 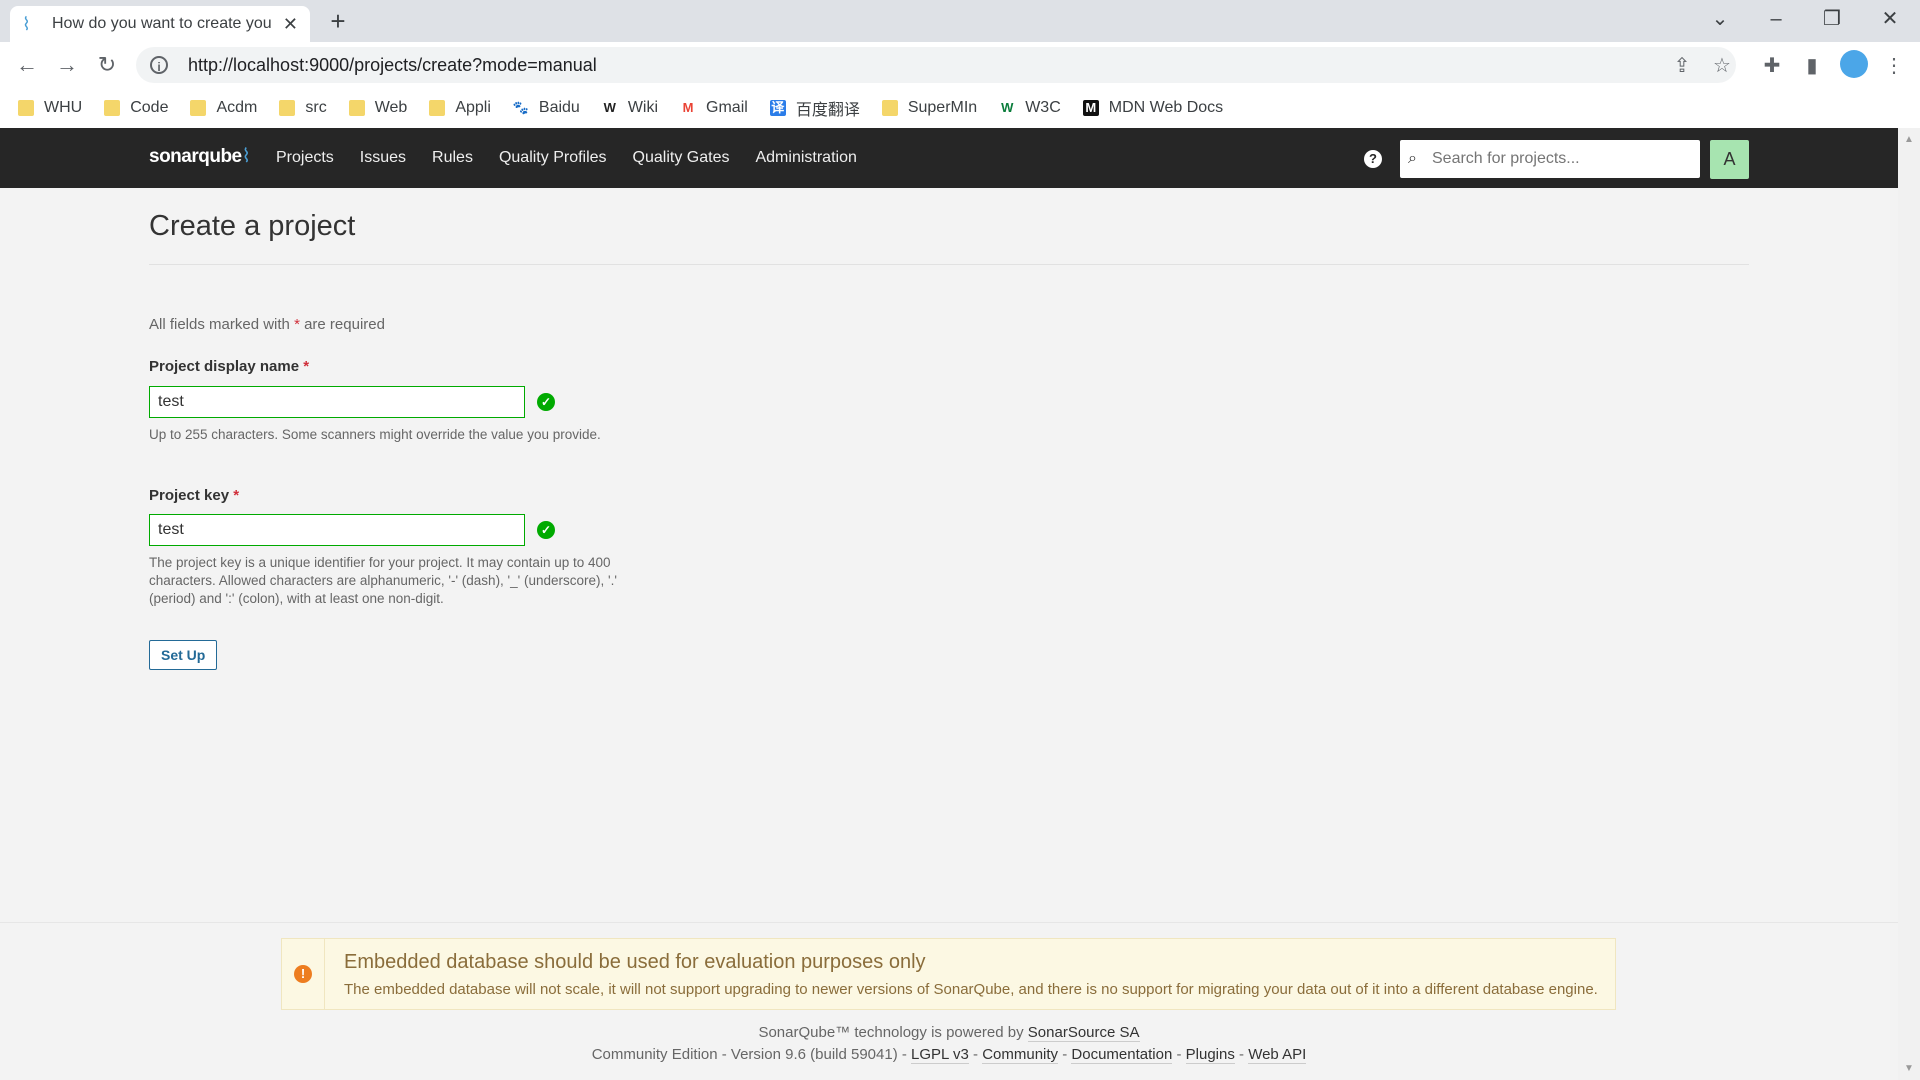 What do you see at coordinates (344, 324) in the screenshot?
I see `required-note-suffix: are required` at bounding box center [344, 324].